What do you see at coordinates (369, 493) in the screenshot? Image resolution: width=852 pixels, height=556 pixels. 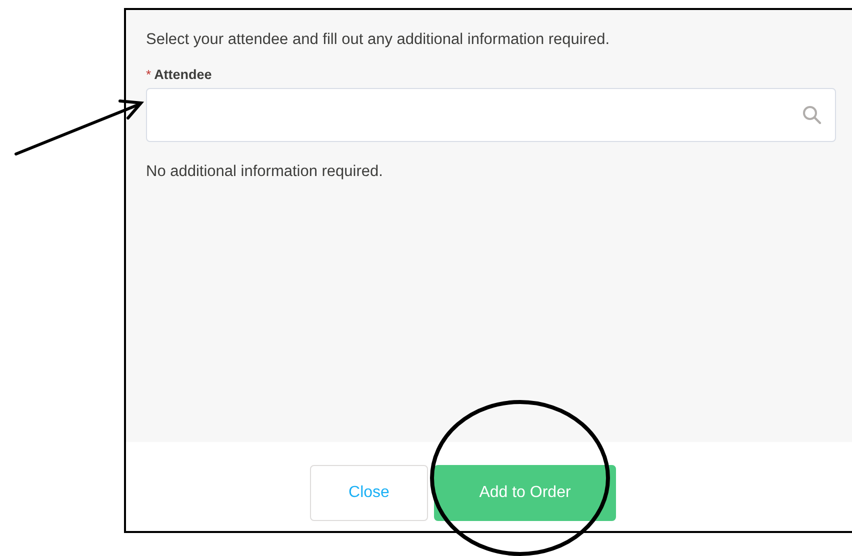 I see `close-button: Close` at bounding box center [369, 493].